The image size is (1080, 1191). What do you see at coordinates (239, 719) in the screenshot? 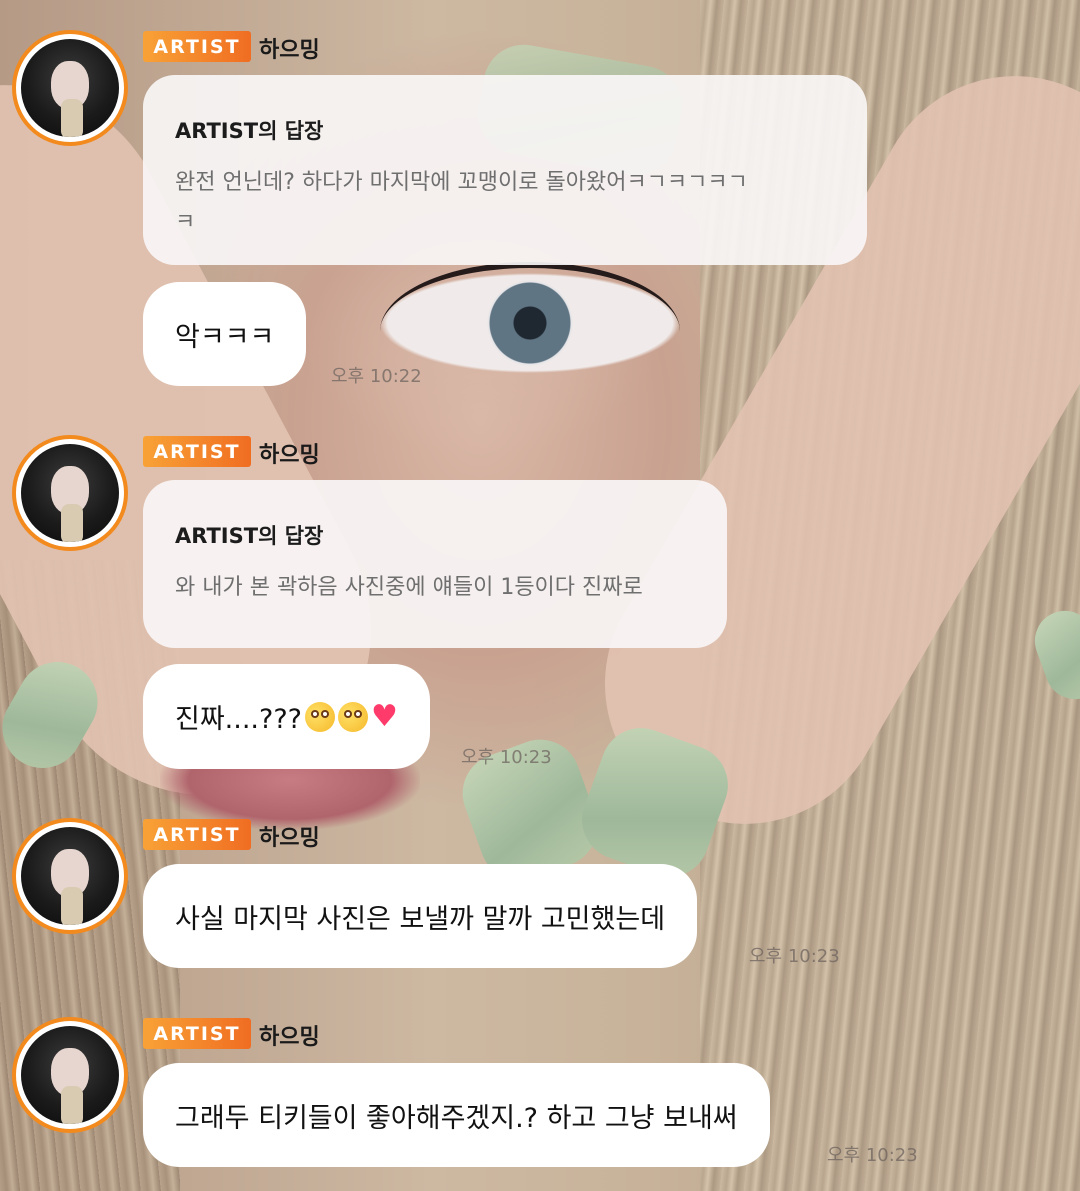
I see `message-text: 진짜....???` at bounding box center [239, 719].